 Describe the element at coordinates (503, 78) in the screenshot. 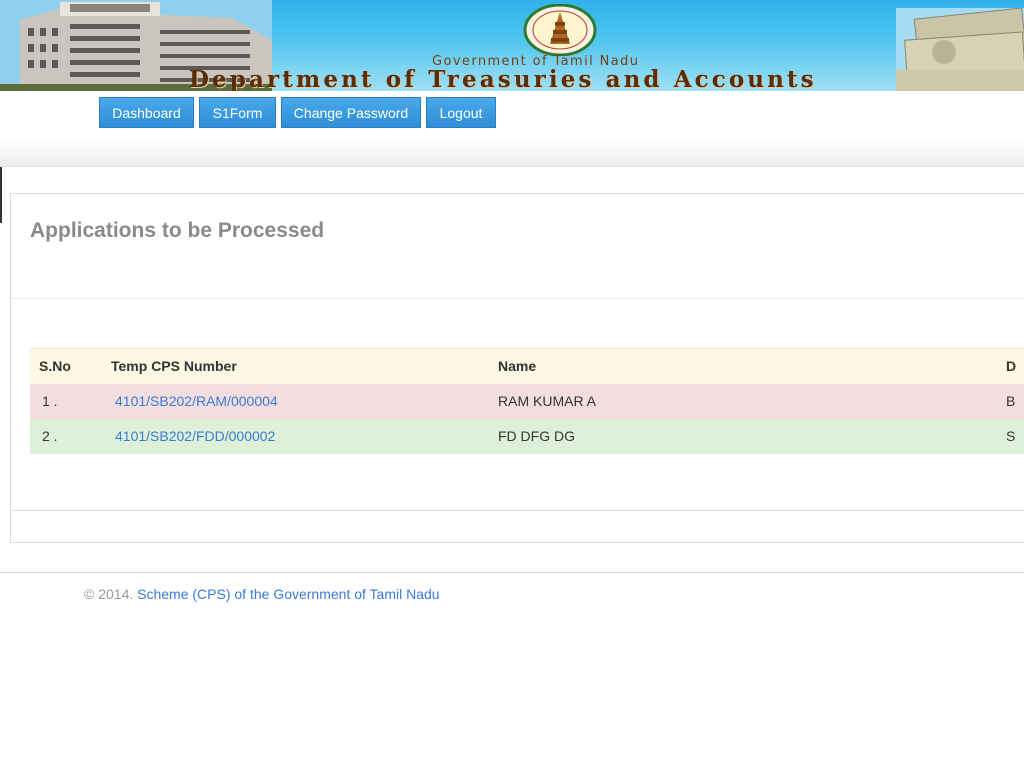

I see `department-title: Department of Treasuries and Accounts` at that location.